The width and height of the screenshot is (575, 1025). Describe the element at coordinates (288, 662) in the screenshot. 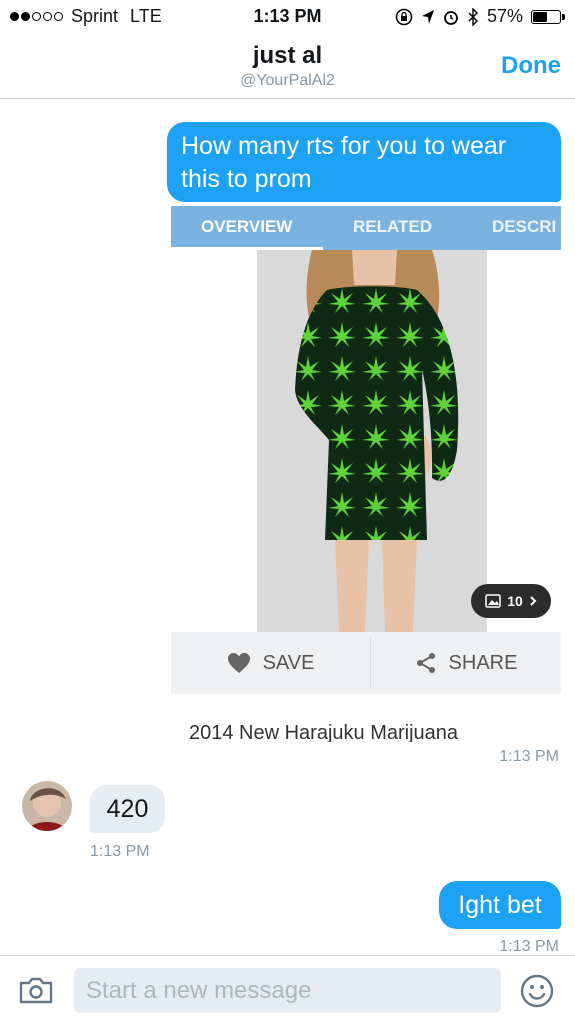

I see `save-label: SAVE` at that location.